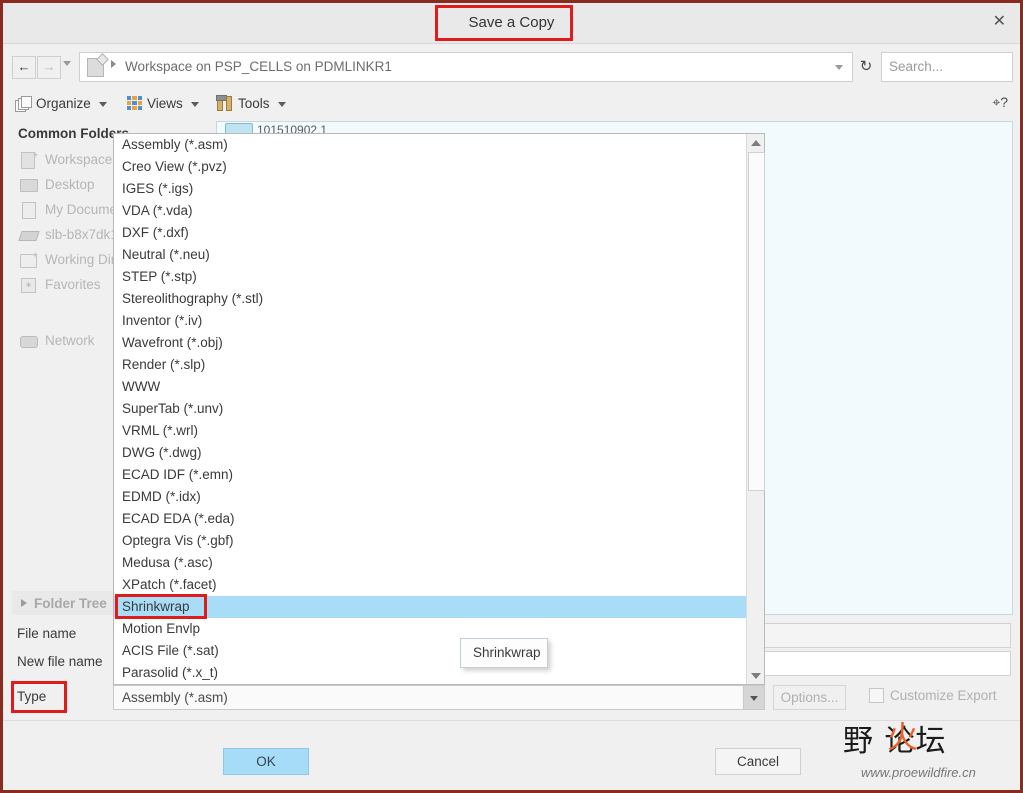 The image size is (1023, 793). Describe the element at coordinates (758, 761) in the screenshot. I see `cancel-button: Cancel` at that location.